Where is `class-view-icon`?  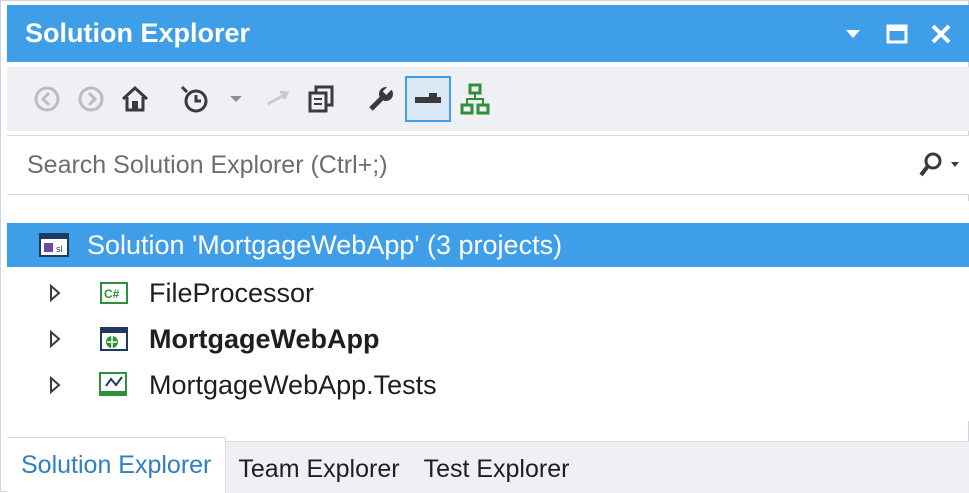
class-view-icon is located at coordinates (475, 99).